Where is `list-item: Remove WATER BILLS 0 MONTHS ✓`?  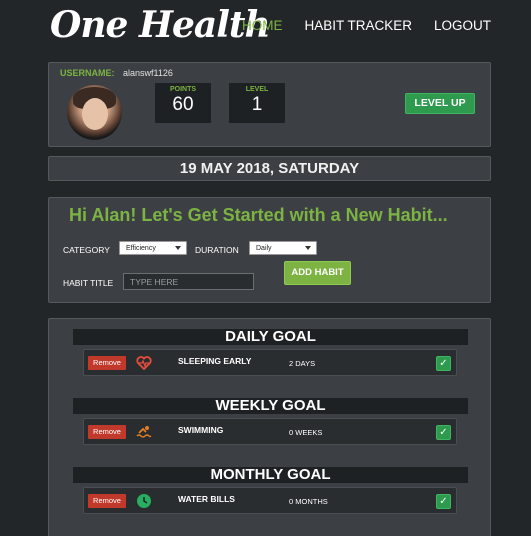 list-item: Remove WATER BILLS 0 MONTHS ✓ is located at coordinates (270, 500).